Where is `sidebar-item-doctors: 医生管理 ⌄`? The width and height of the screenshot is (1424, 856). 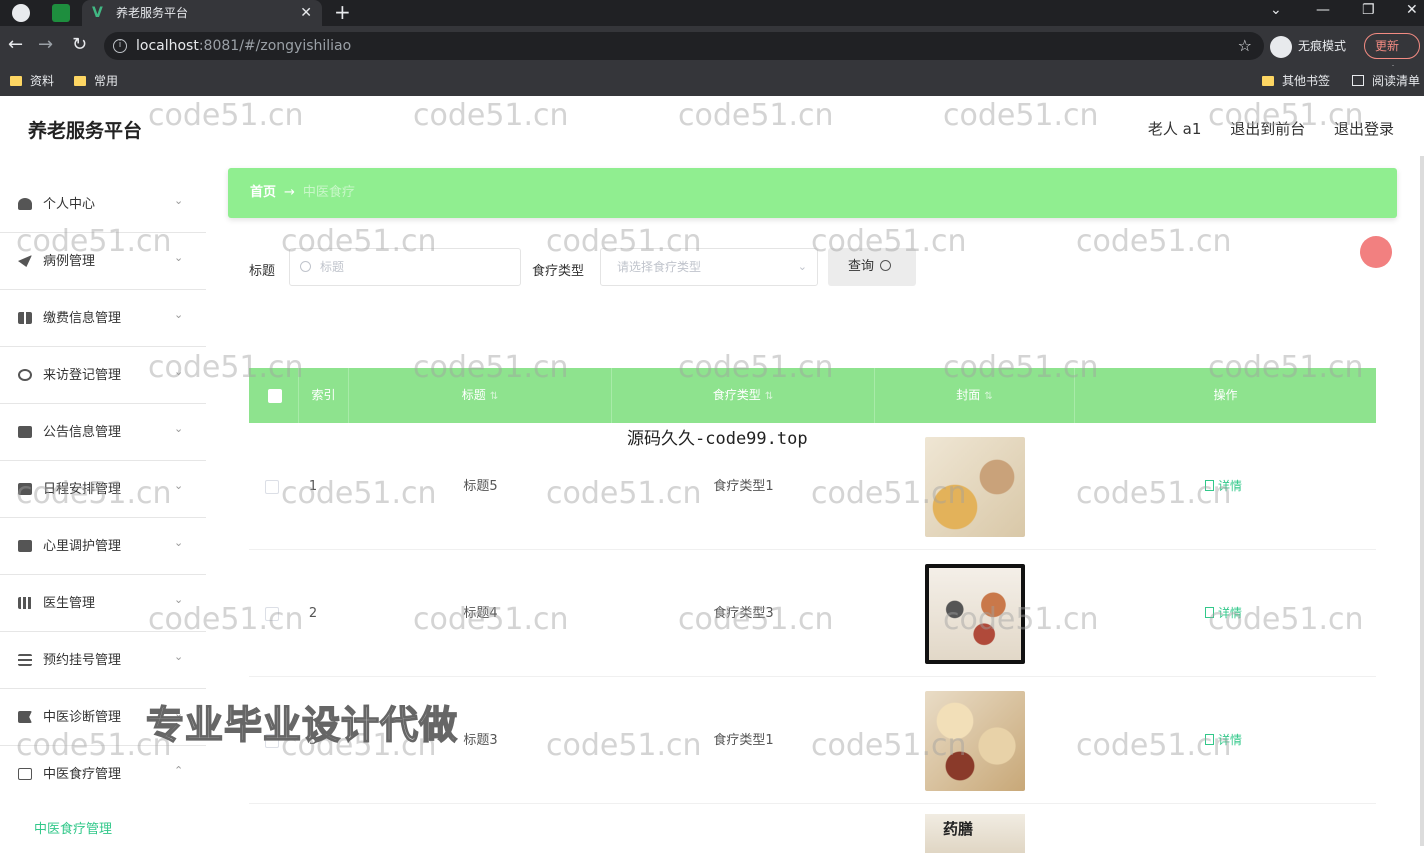 sidebar-item-doctors: 医生管理 ⌄ is located at coordinates (103, 603).